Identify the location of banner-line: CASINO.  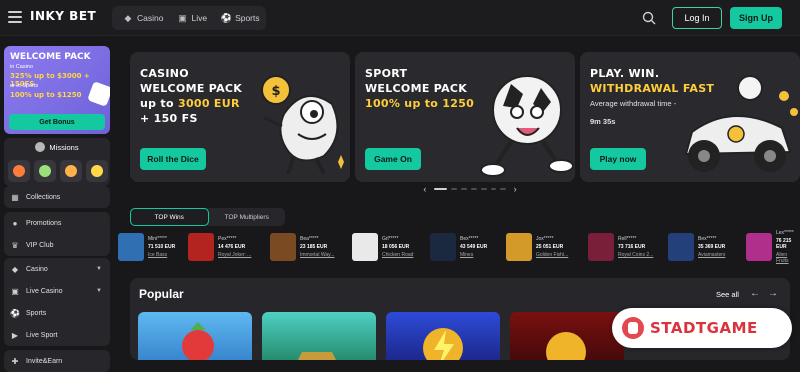
(164, 73).